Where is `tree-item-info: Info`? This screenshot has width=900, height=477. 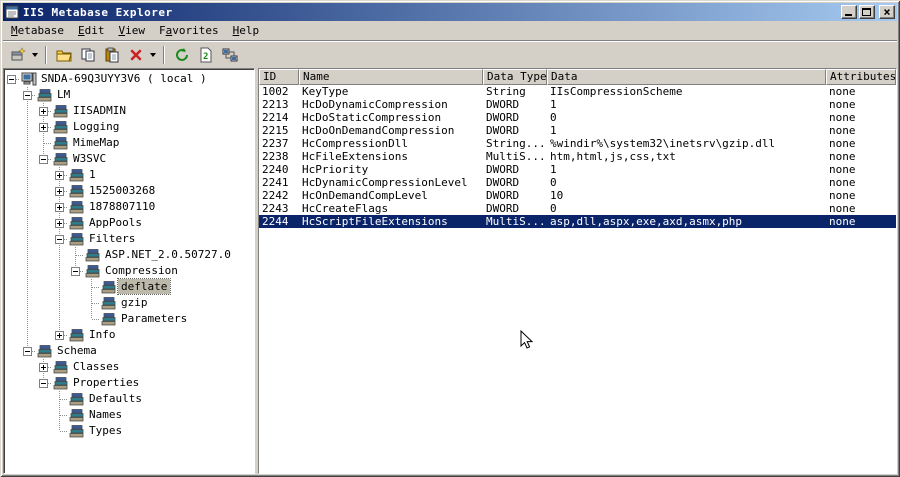 tree-item-info: Info is located at coordinates (129, 335).